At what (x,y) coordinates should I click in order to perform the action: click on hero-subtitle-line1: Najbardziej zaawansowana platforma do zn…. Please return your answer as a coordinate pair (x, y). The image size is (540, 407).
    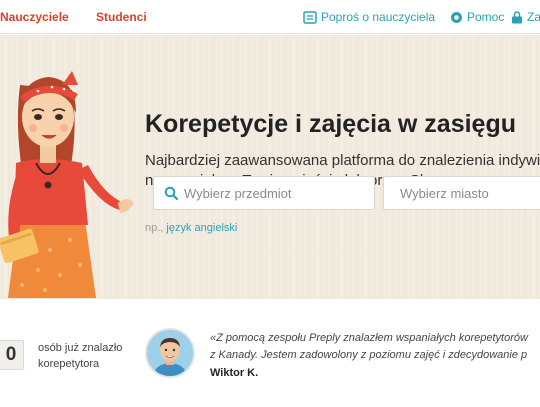
    Looking at the image, I should click on (342, 160).